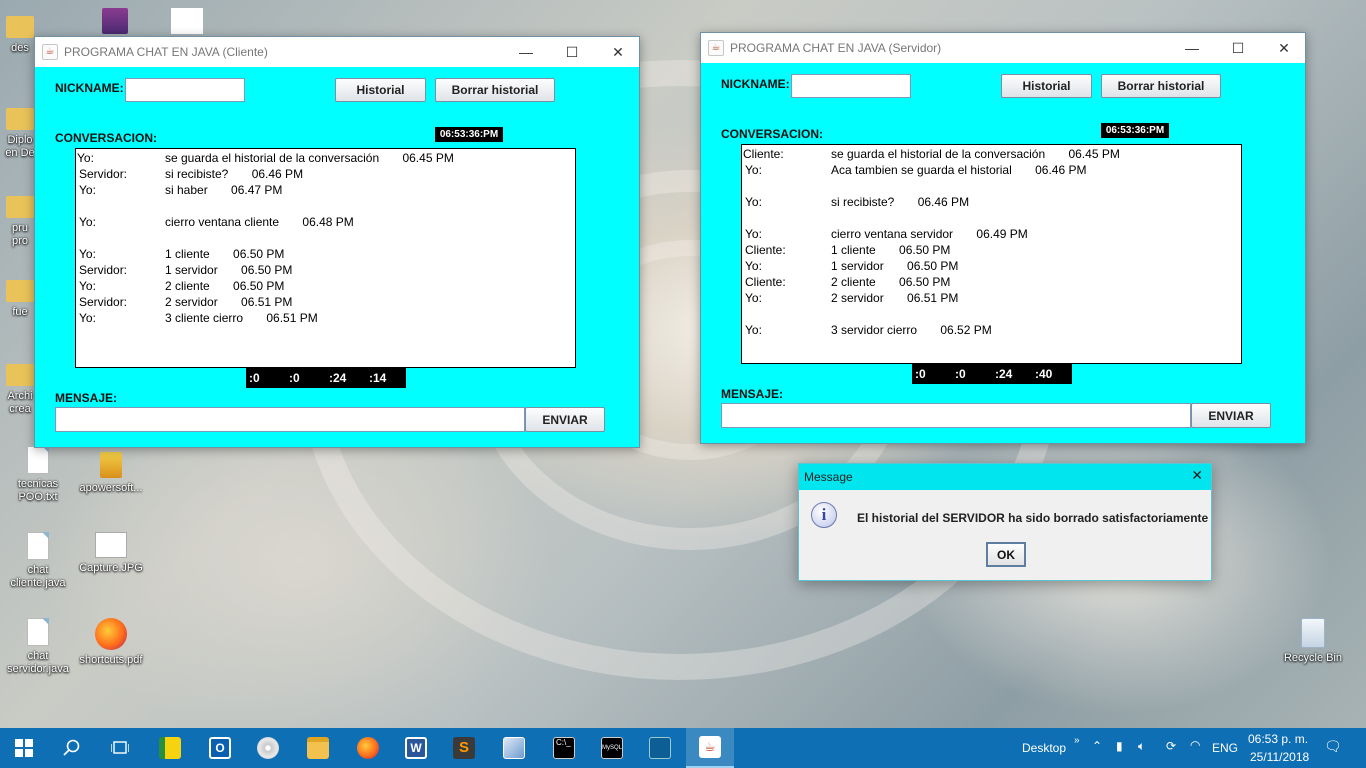 The width and height of the screenshot is (1366, 768). I want to click on winrar-icon, so click(115, 21).